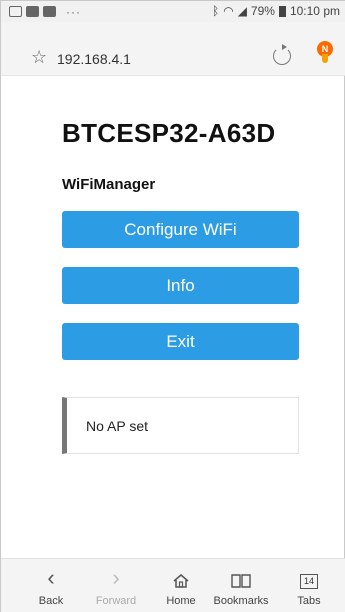  I want to click on wifi-icon: ◠, so click(228, 11).